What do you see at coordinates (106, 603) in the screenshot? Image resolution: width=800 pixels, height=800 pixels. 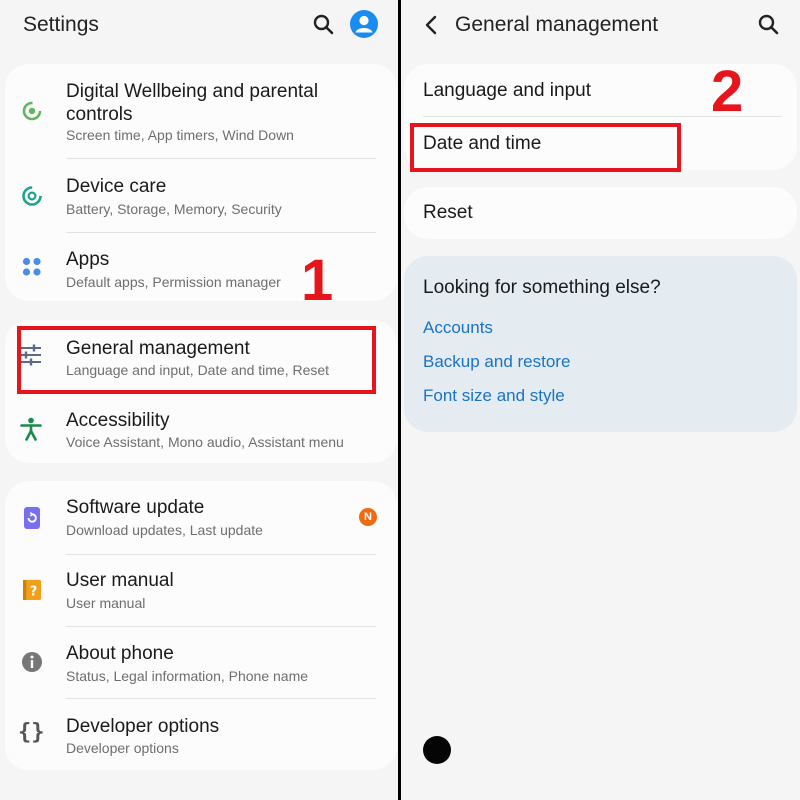 I see `menu-item-subtitle: User manual` at bounding box center [106, 603].